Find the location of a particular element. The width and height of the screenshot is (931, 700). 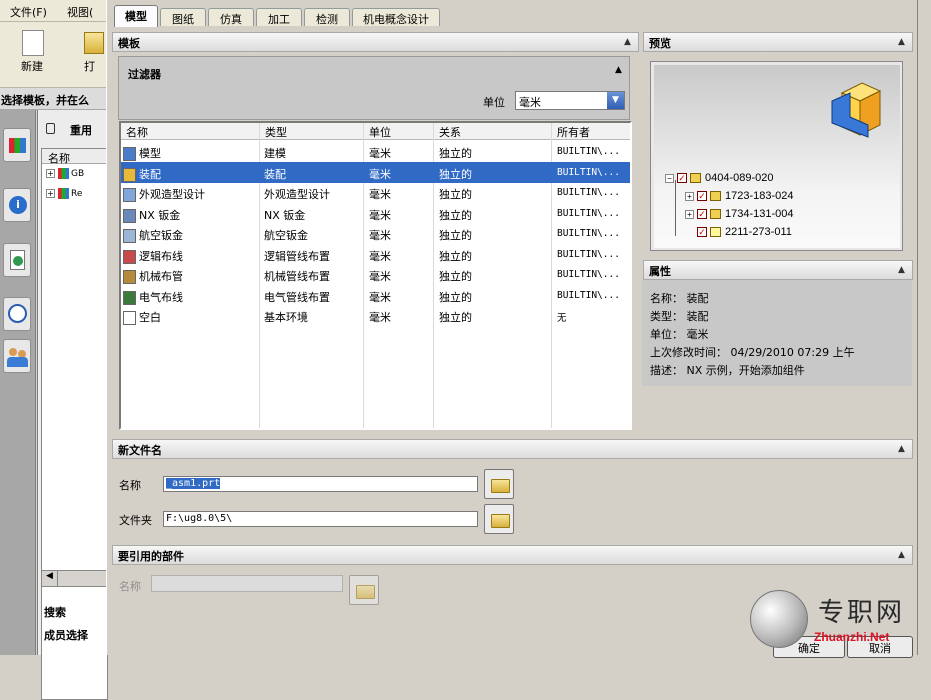

template-section-header: 模板 ▲ is located at coordinates (375, 42).